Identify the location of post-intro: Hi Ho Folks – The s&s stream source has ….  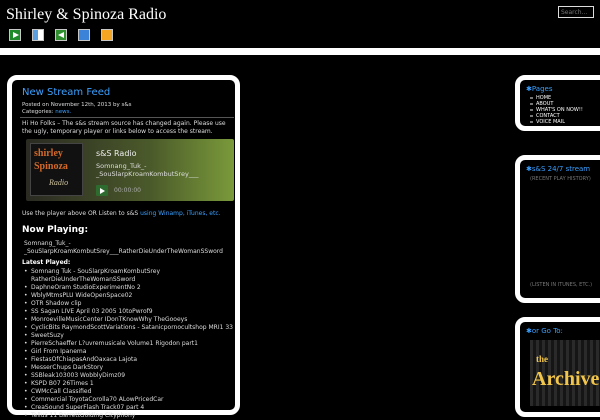
(124, 127).